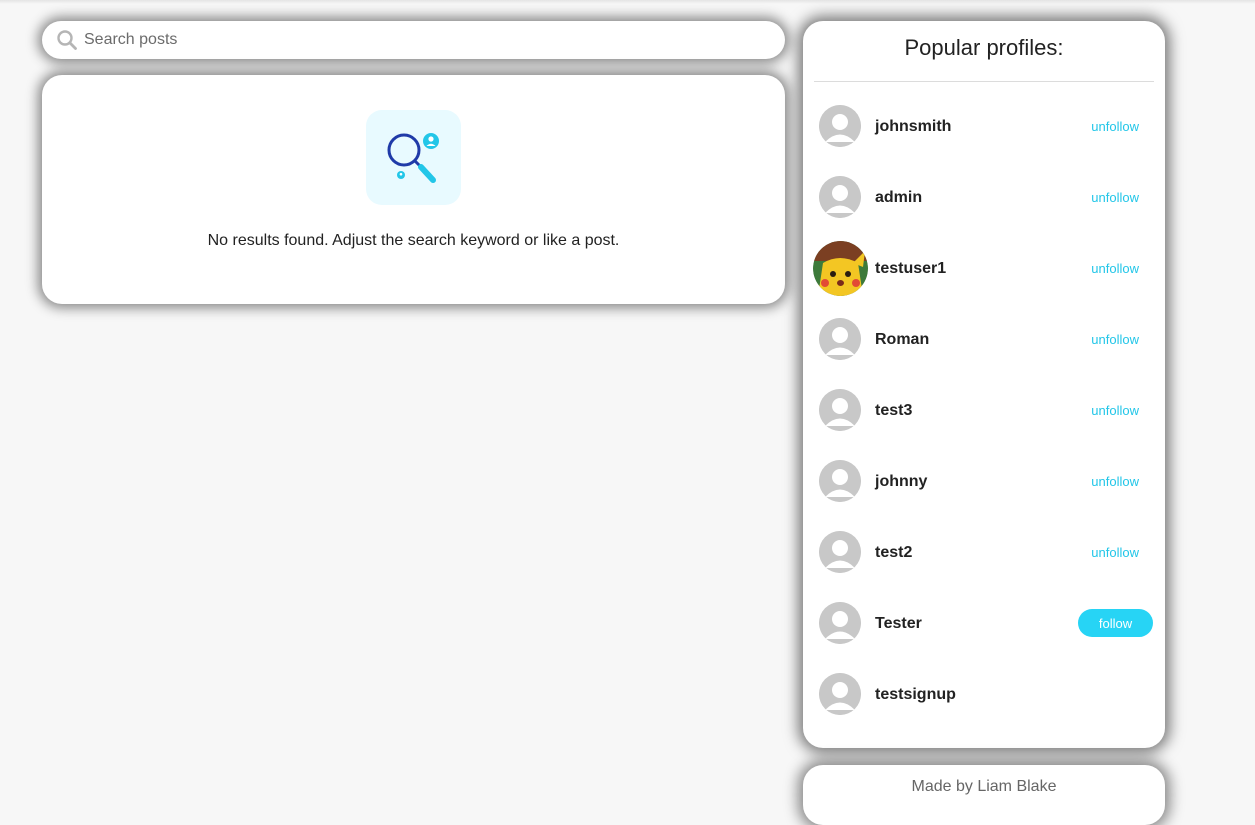 The image size is (1255, 825). Describe the element at coordinates (67, 40) in the screenshot. I see `search-icon` at that location.